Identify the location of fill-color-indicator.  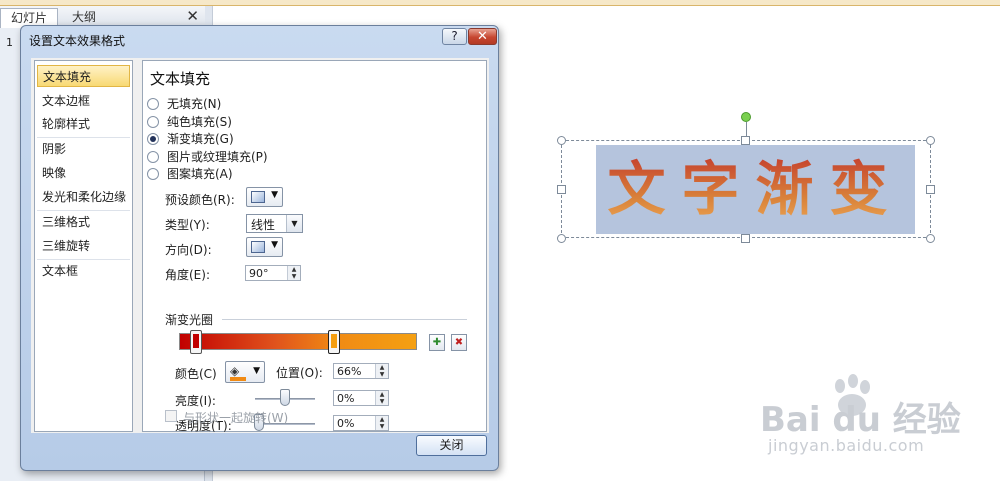
(238, 379).